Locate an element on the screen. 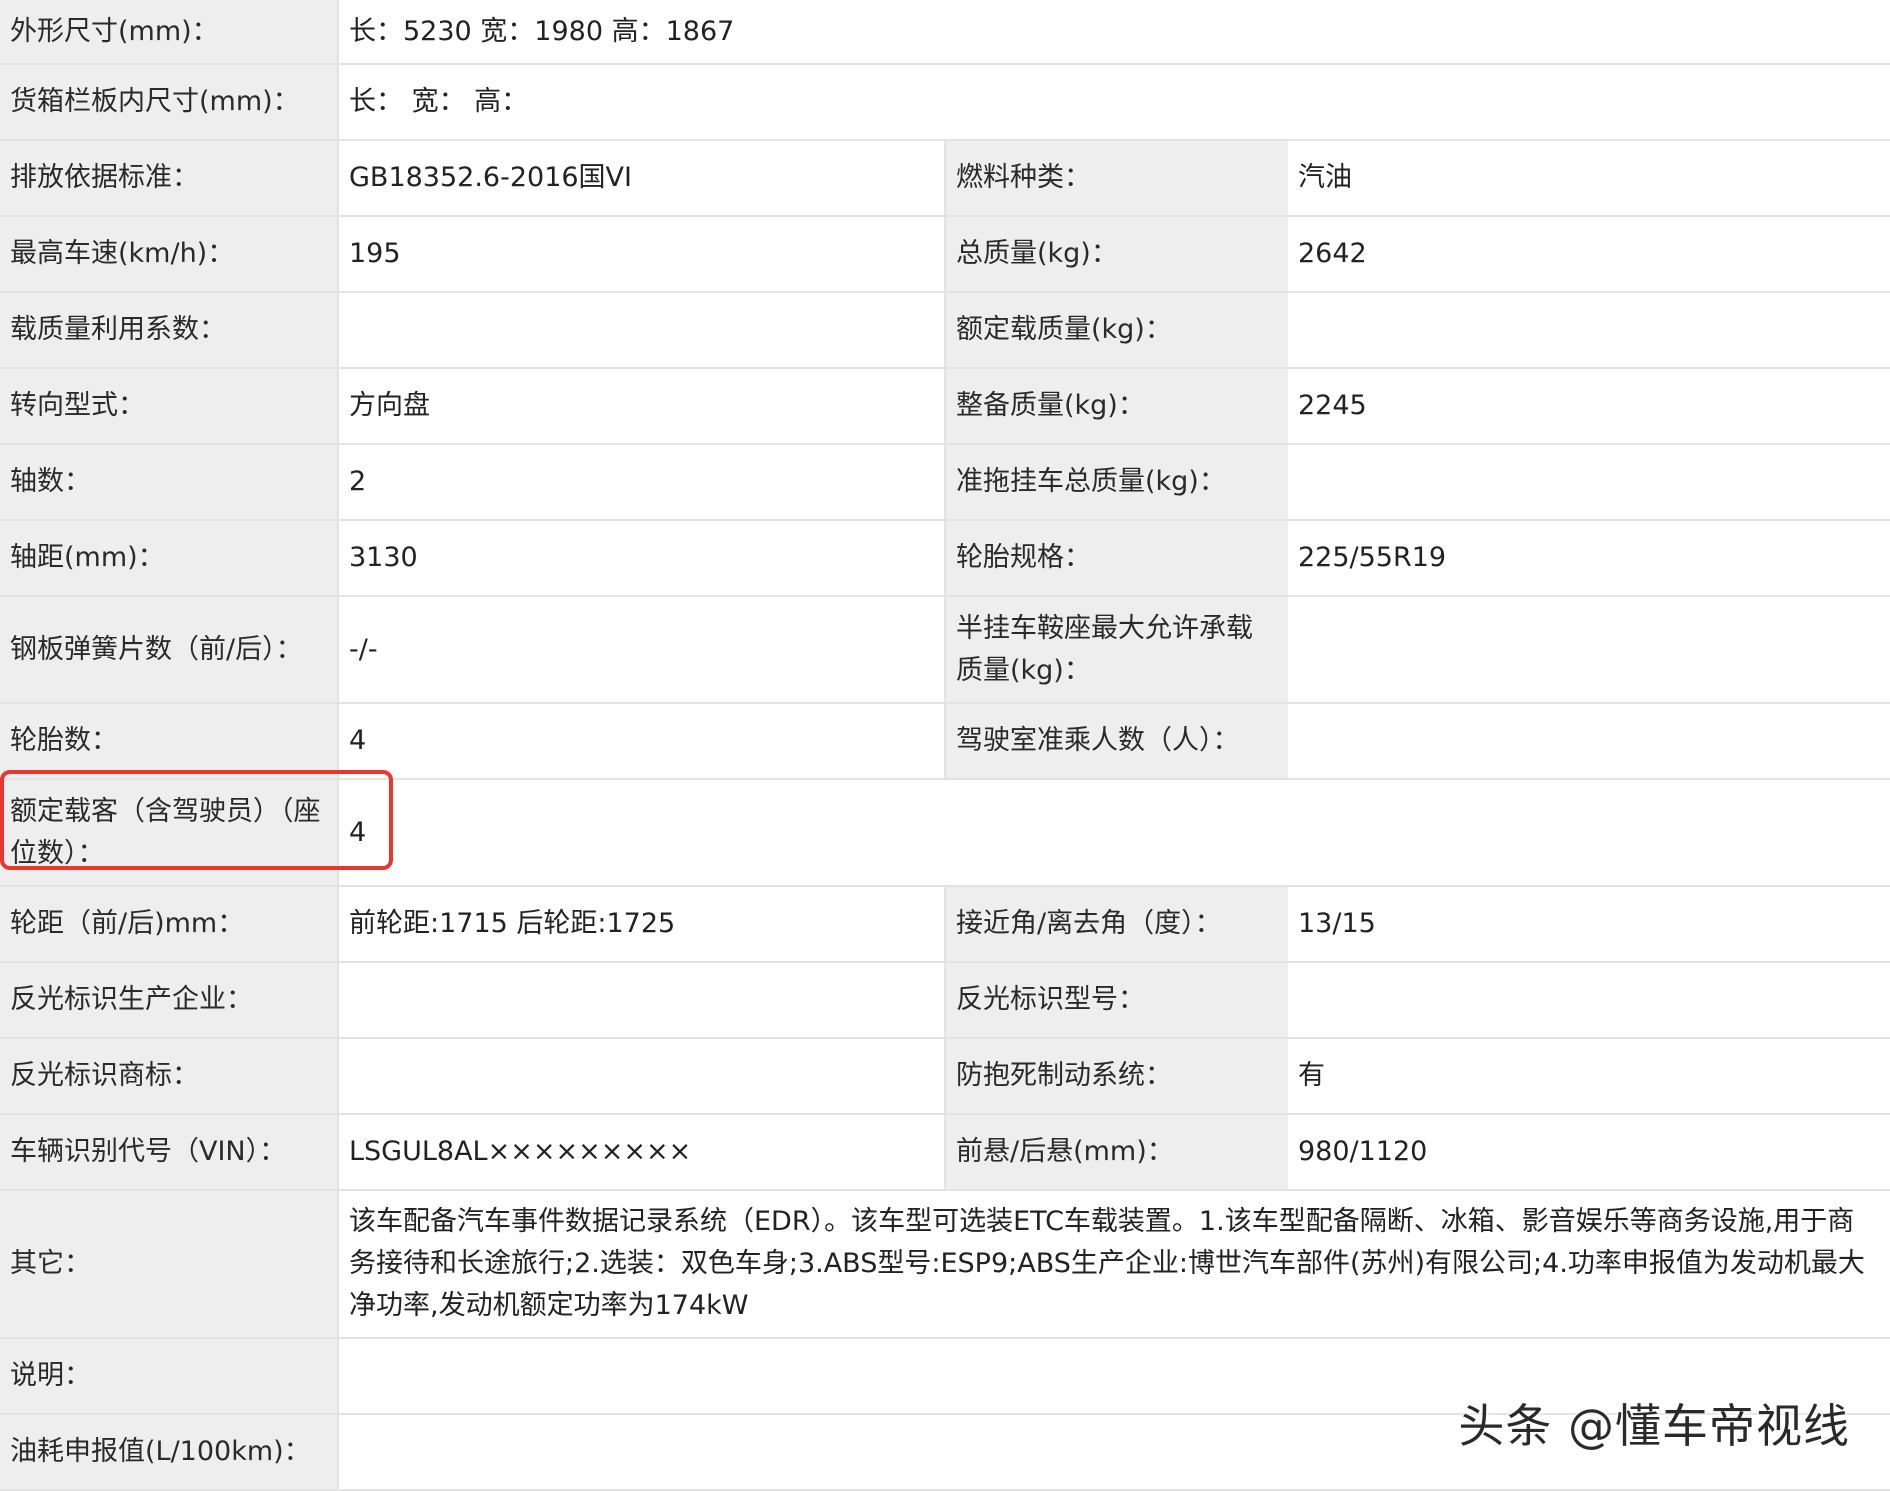 The image size is (1890, 1491). row-dims: 外形尺寸(mm)： 长：5230 宽：1980 高：1867 is located at coordinates (945, 32).